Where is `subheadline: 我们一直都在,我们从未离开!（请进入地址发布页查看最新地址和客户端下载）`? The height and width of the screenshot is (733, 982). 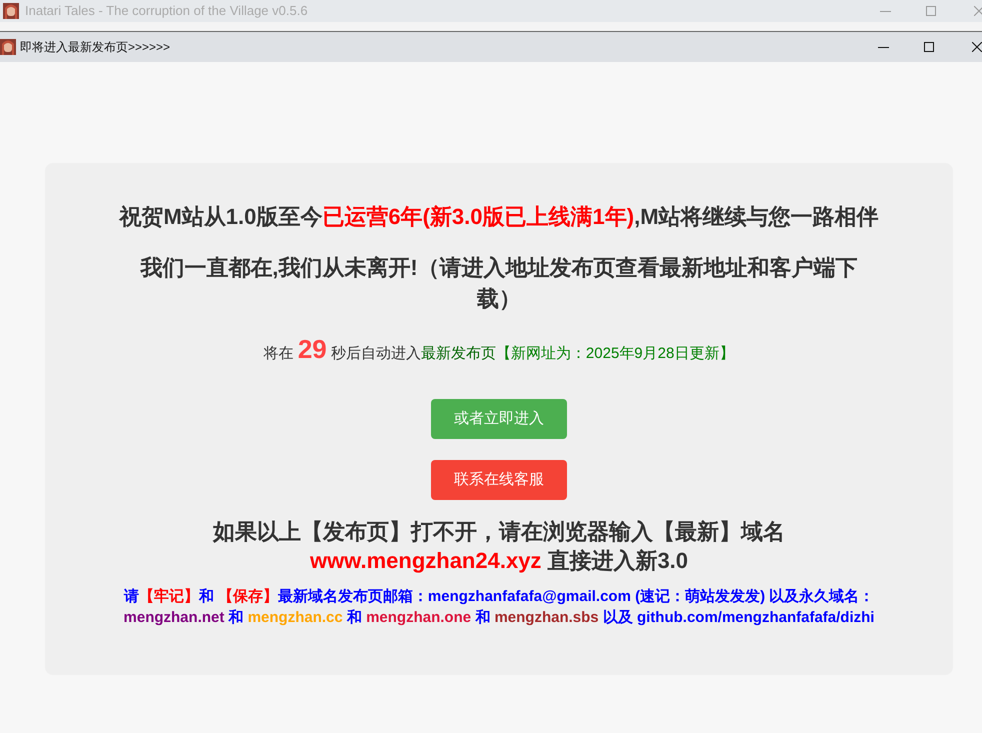
subheadline: 我们一直都在,我们从未离开!（请进入地址发布页查看最新地址和客户端下载） is located at coordinates (499, 283).